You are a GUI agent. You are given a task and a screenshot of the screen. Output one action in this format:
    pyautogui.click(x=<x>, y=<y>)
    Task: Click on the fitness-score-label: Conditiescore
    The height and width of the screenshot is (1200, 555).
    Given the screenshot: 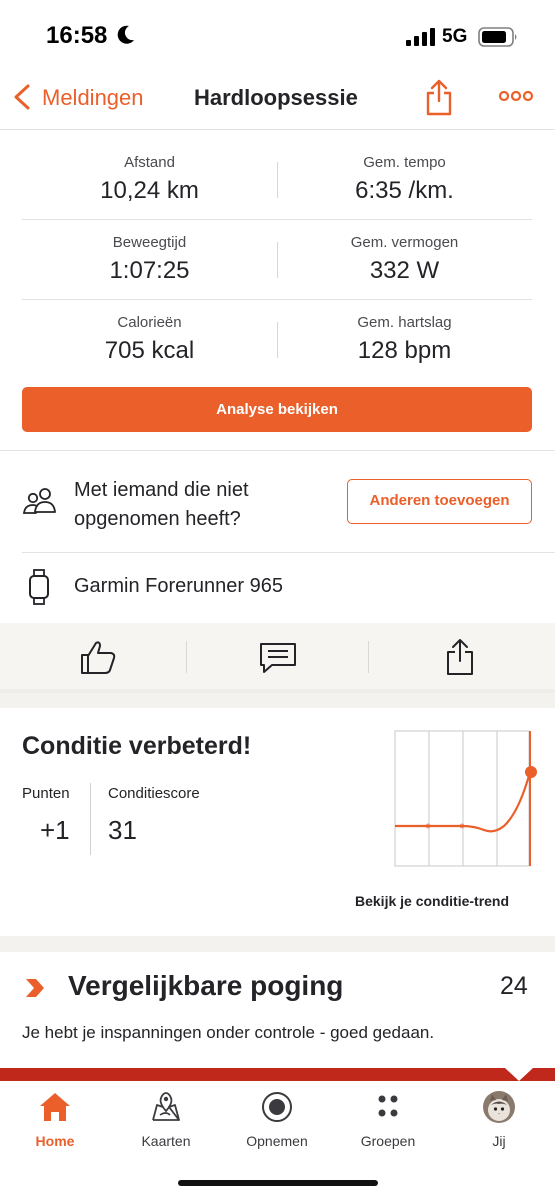 What is the action you would take?
    pyautogui.click(x=154, y=793)
    